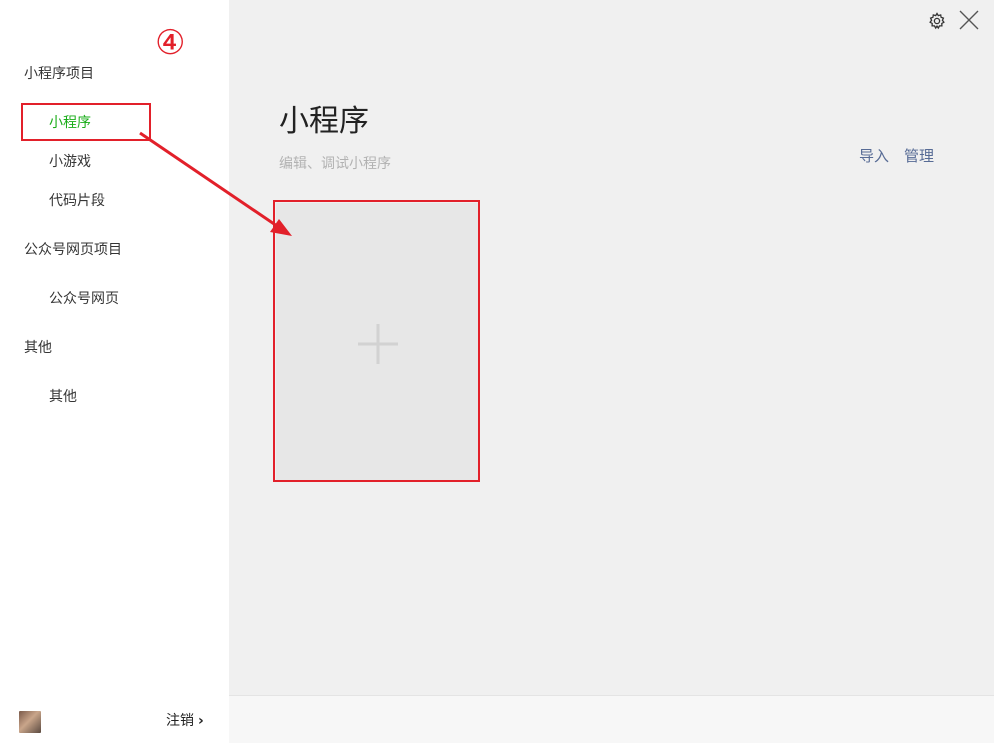  I want to click on section-title-miniprogram-projects: 小程序项目, so click(59, 74).